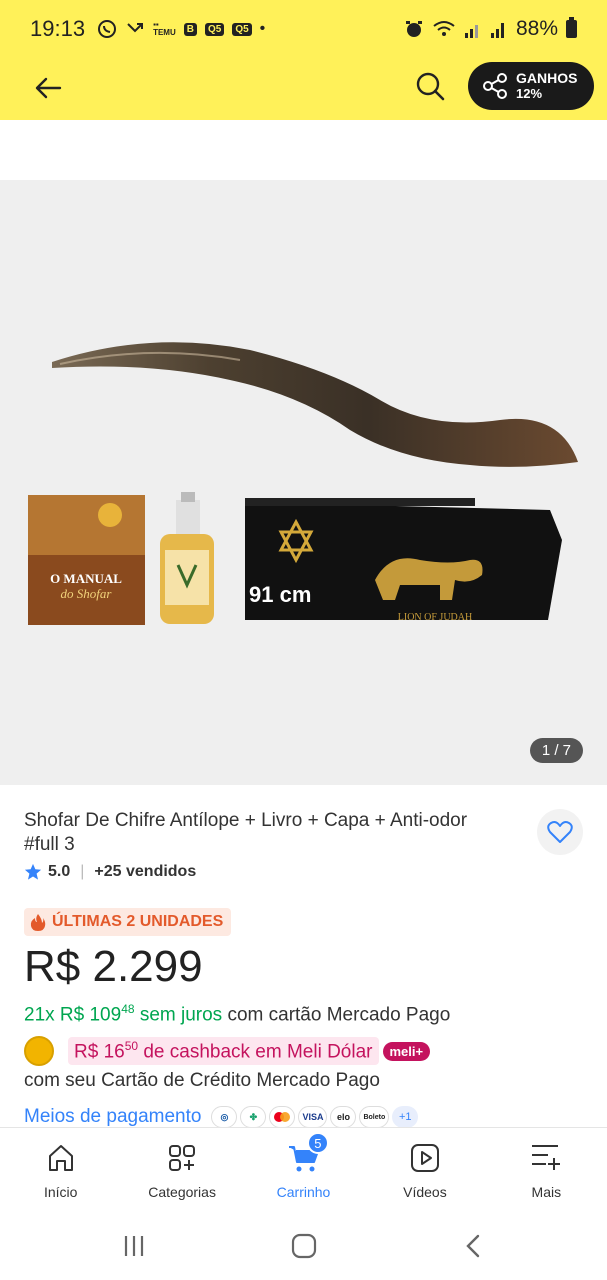 The width and height of the screenshot is (607, 1280). I want to click on system-nav-bar, so click(303, 1246).